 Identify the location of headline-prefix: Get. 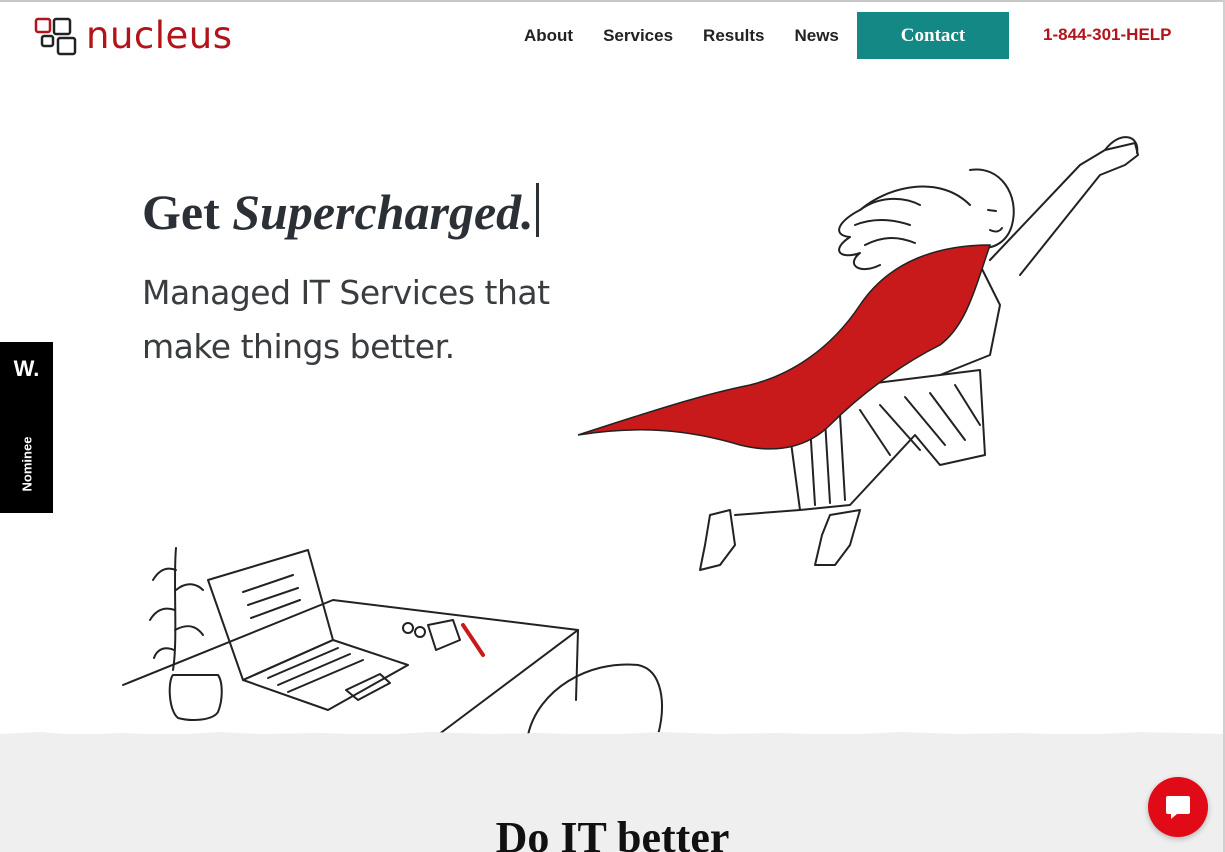
(187, 212).